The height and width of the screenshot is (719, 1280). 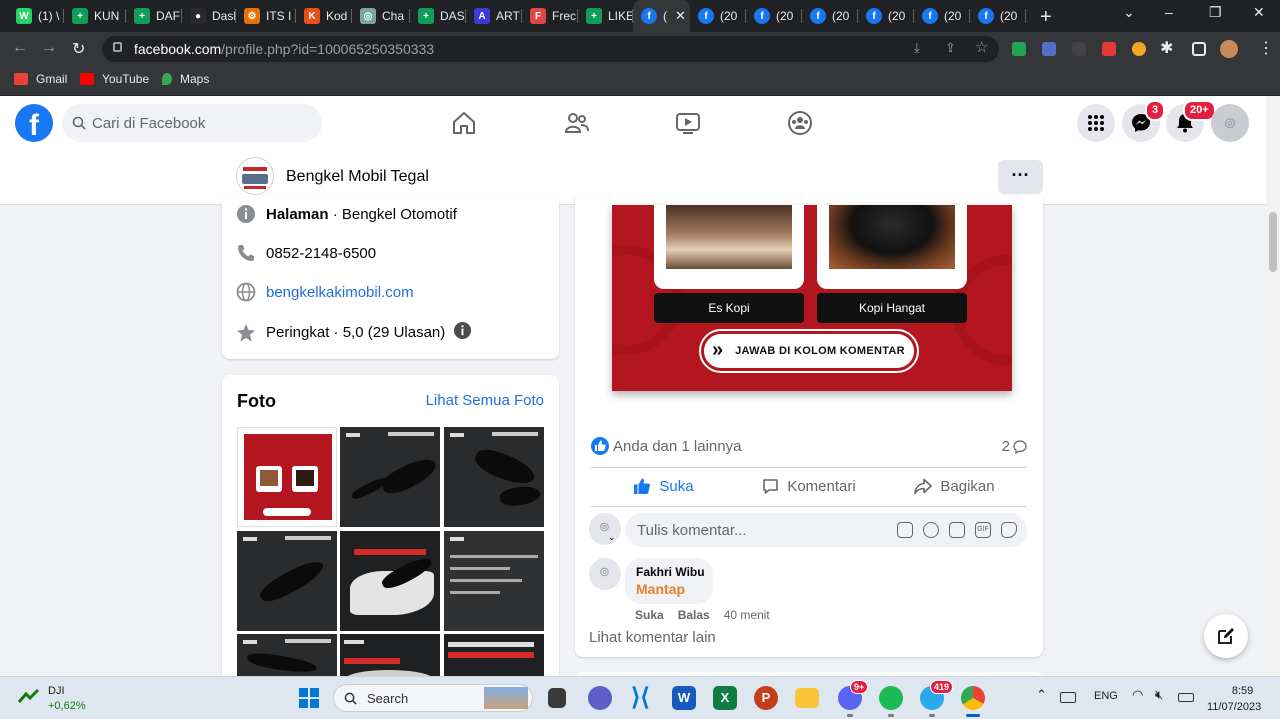 What do you see at coordinates (766, 698) in the screenshot?
I see `powerpoint-icon: P` at bounding box center [766, 698].